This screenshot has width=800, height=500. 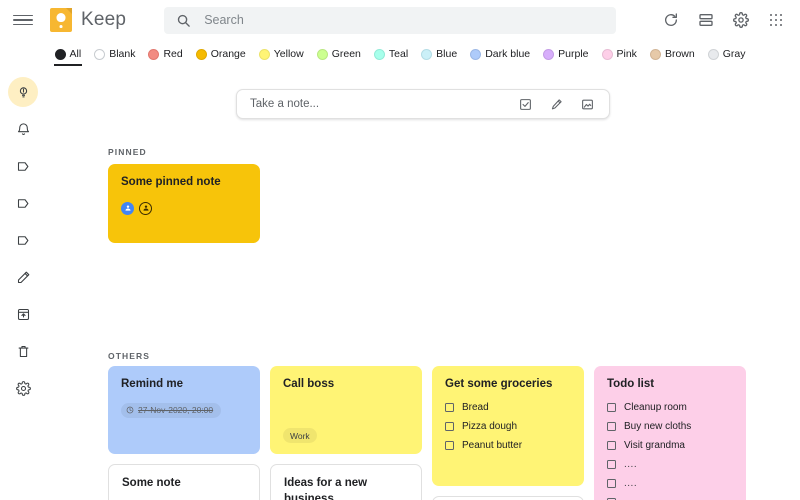 What do you see at coordinates (556, 104) in the screenshot?
I see `new-drawing-button` at bounding box center [556, 104].